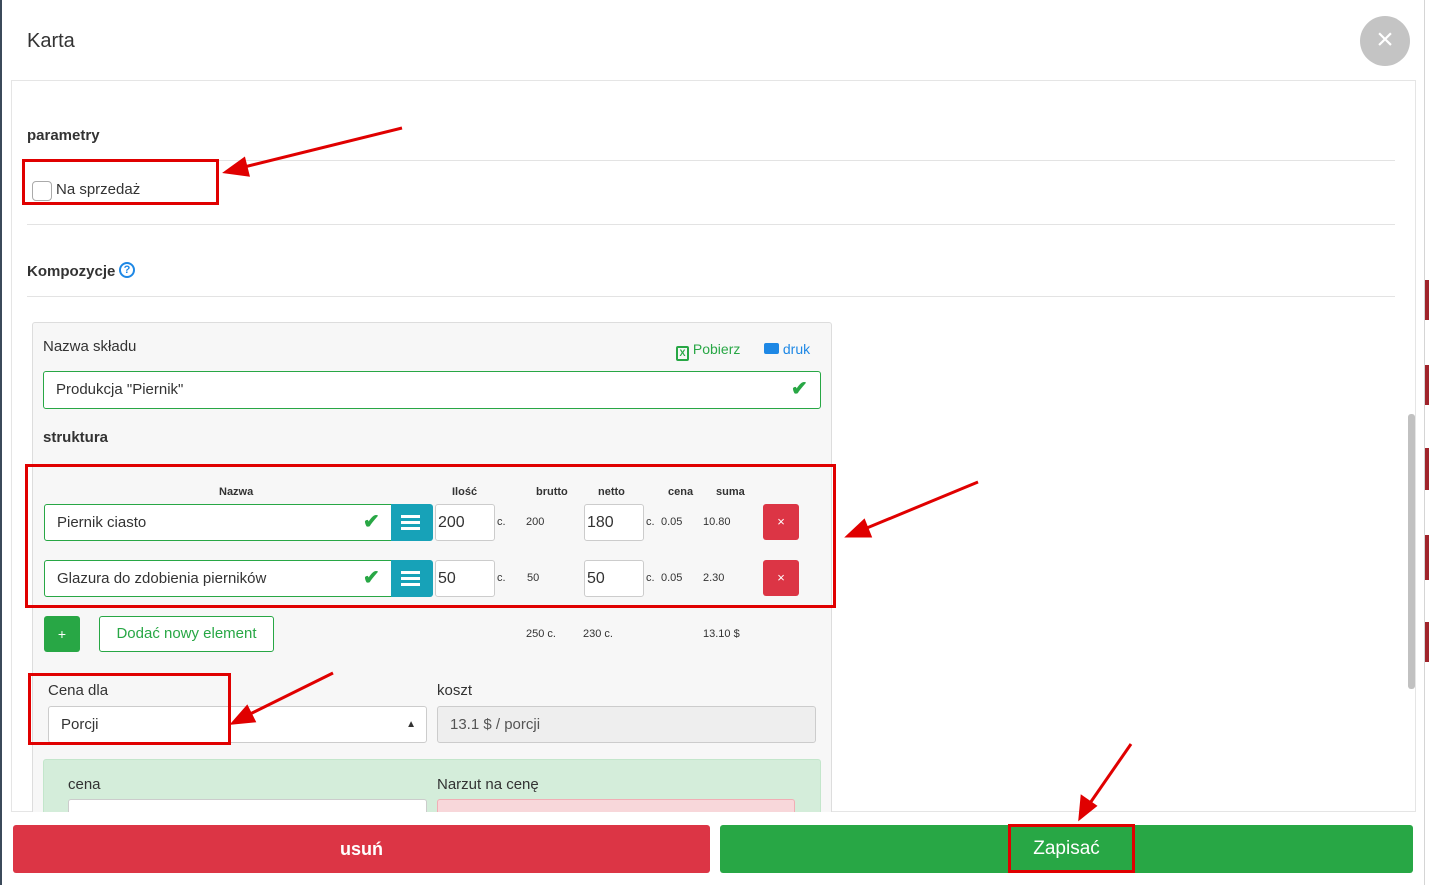 This screenshot has width=1429, height=885. Describe the element at coordinates (186, 634) in the screenshot. I see `add-element-button: Dodać nowy element` at that location.